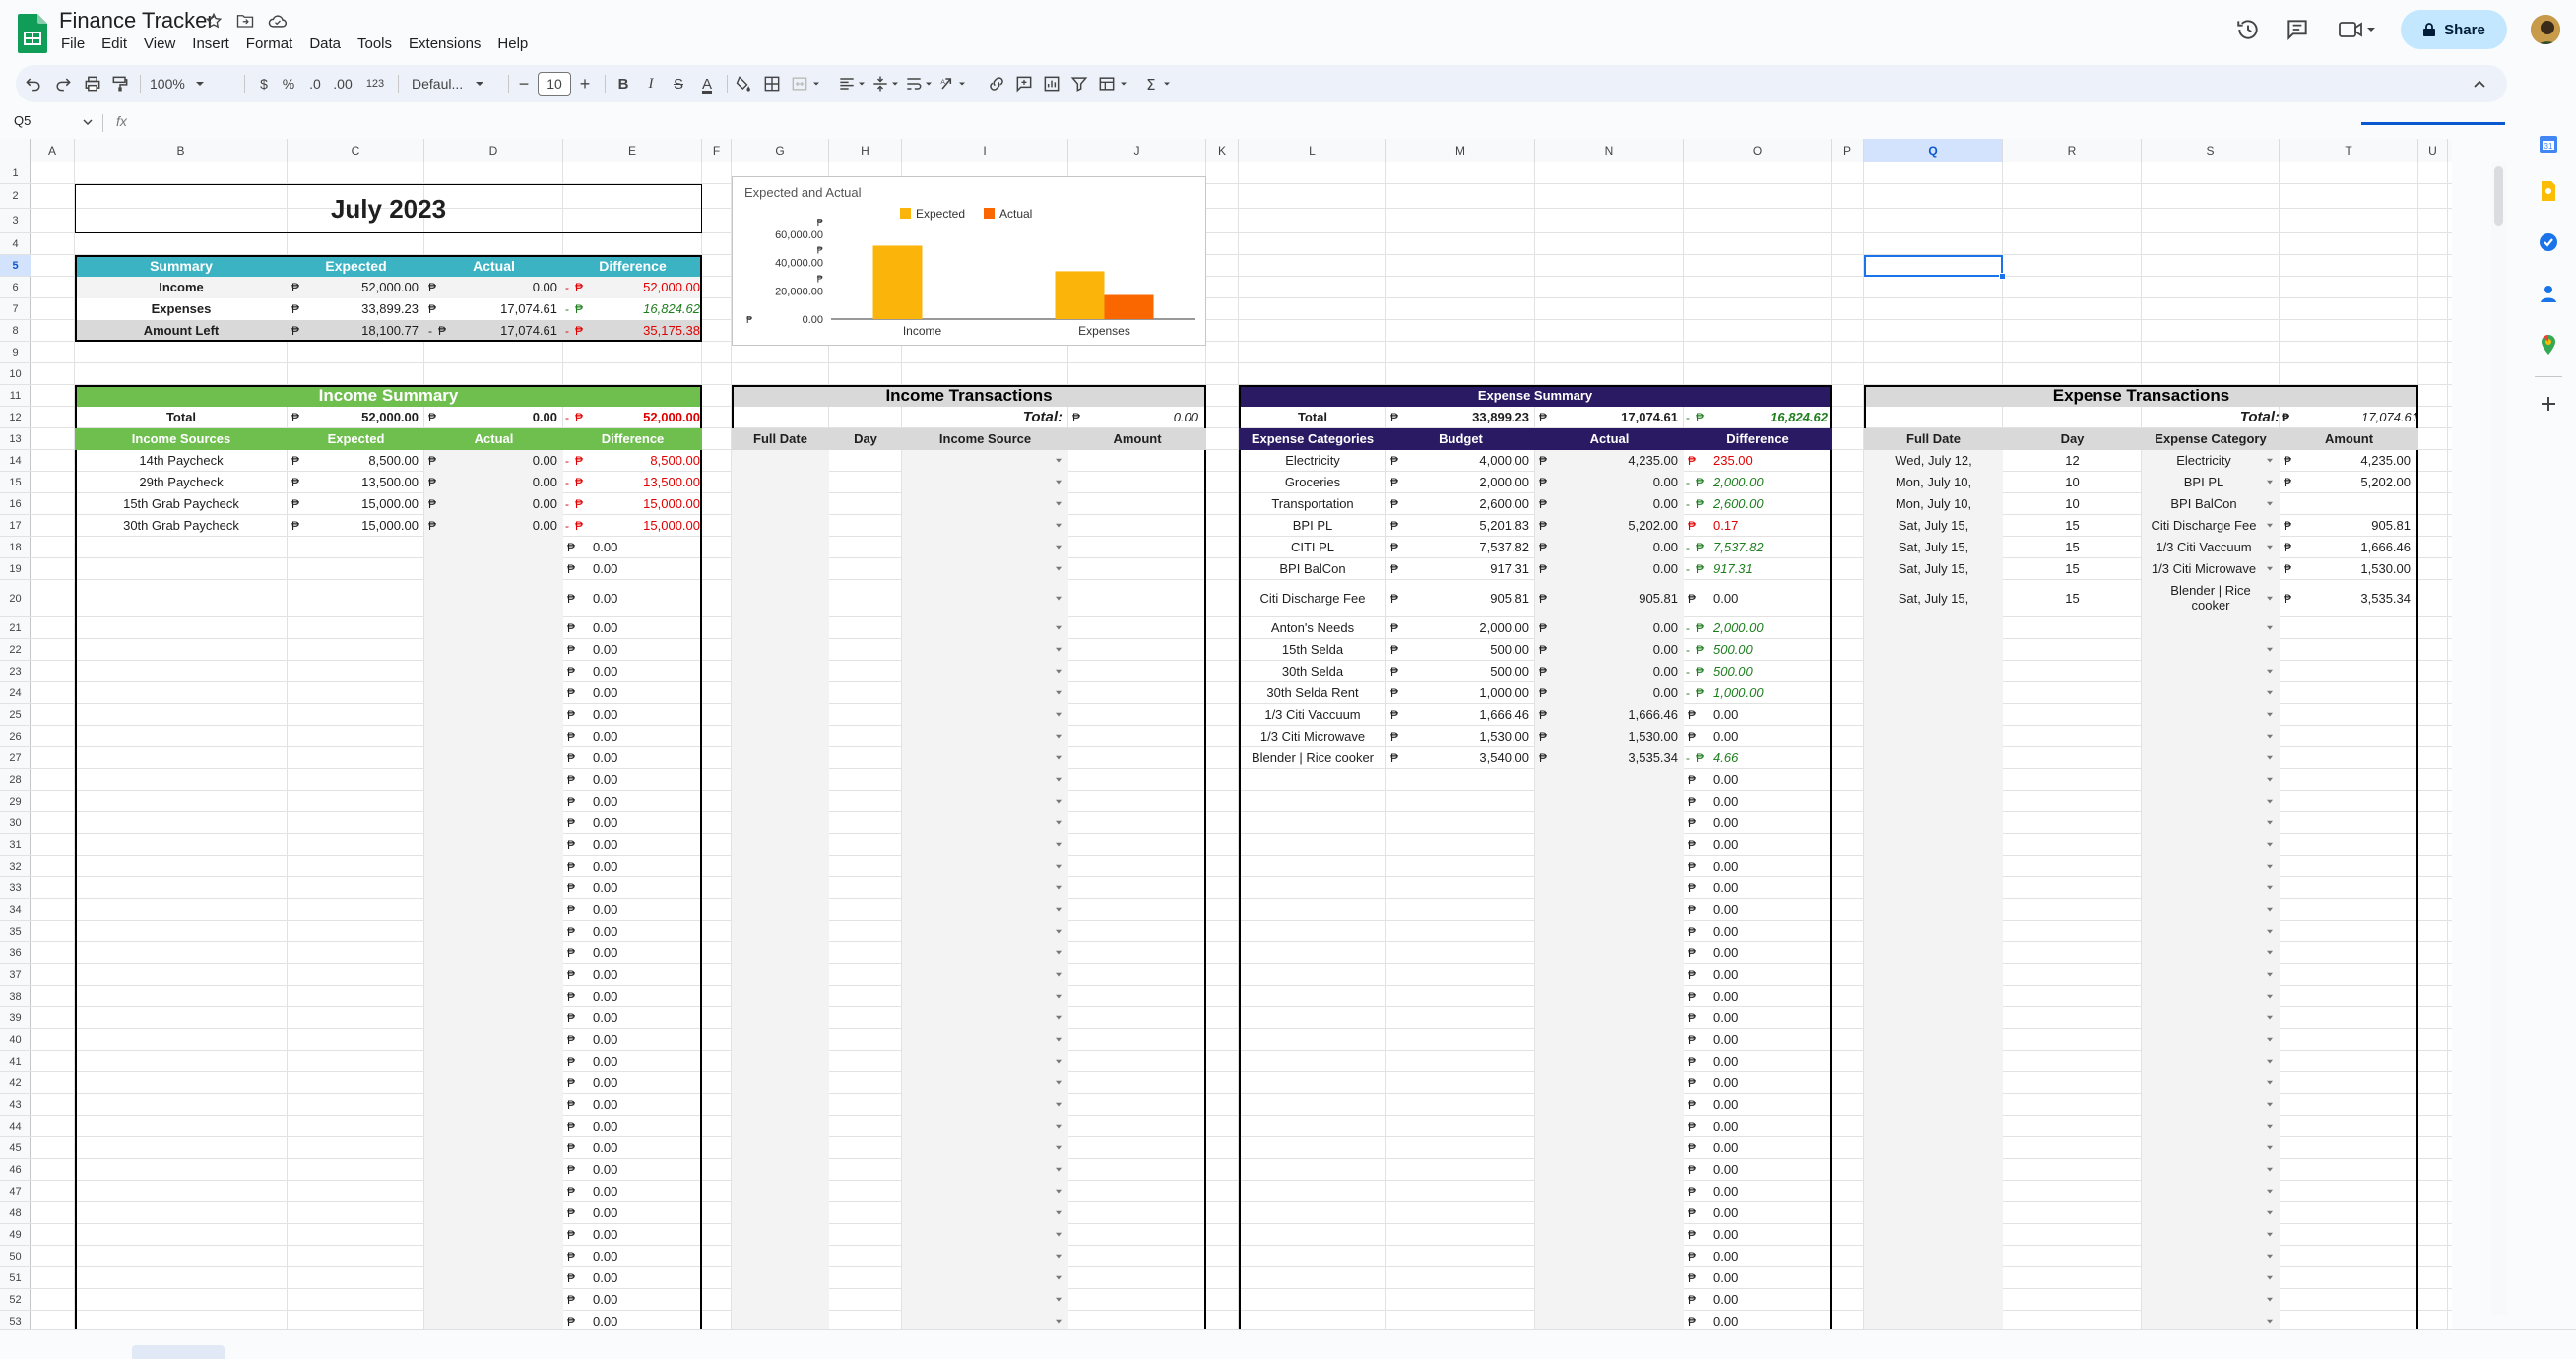 This screenshot has height=1359, width=2576. What do you see at coordinates (15, 1235) in the screenshot?
I see `row-header-49: 49` at bounding box center [15, 1235].